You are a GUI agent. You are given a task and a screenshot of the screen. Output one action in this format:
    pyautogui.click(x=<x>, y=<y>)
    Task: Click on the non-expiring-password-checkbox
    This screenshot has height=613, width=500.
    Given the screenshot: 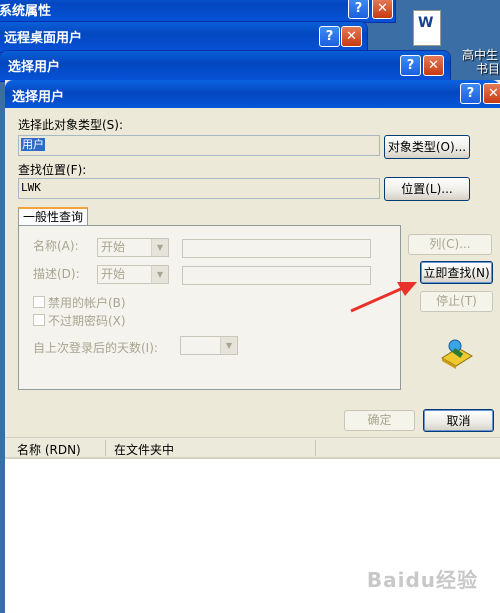 What is the action you would take?
    pyautogui.click(x=39, y=320)
    